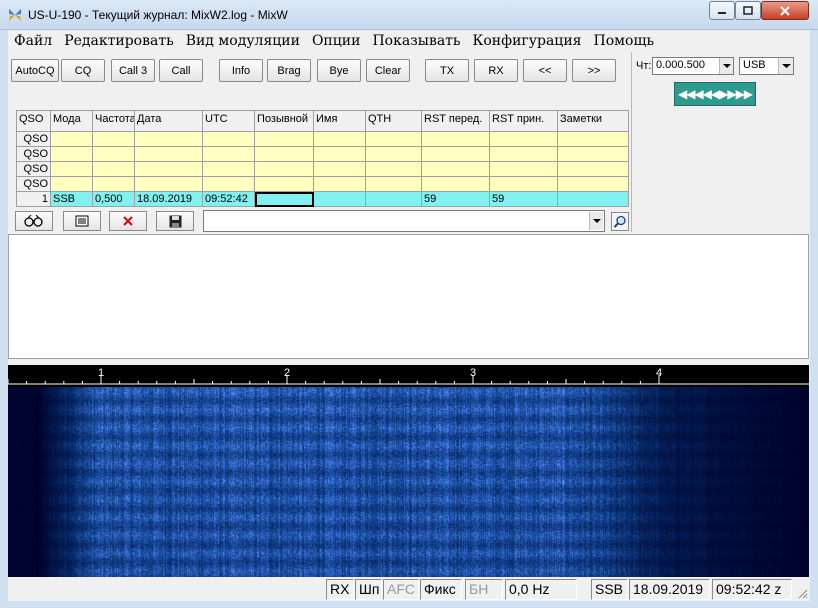 Image resolution: width=818 pixels, height=608 pixels. I want to click on close-button, so click(785, 10).